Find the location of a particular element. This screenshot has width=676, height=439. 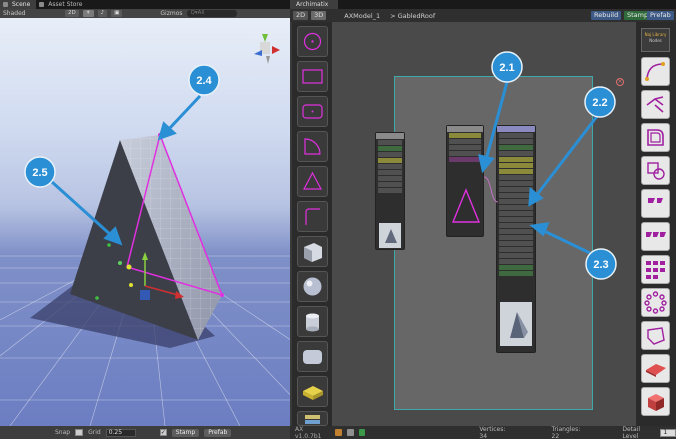

vertices-count: Vertices: 34 is located at coordinates (492, 432).